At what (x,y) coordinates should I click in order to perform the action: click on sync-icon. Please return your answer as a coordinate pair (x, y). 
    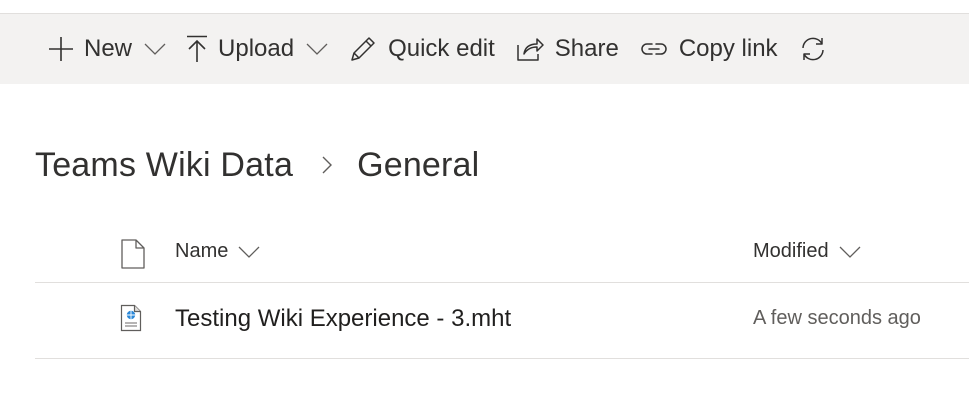
    Looking at the image, I should click on (813, 49).